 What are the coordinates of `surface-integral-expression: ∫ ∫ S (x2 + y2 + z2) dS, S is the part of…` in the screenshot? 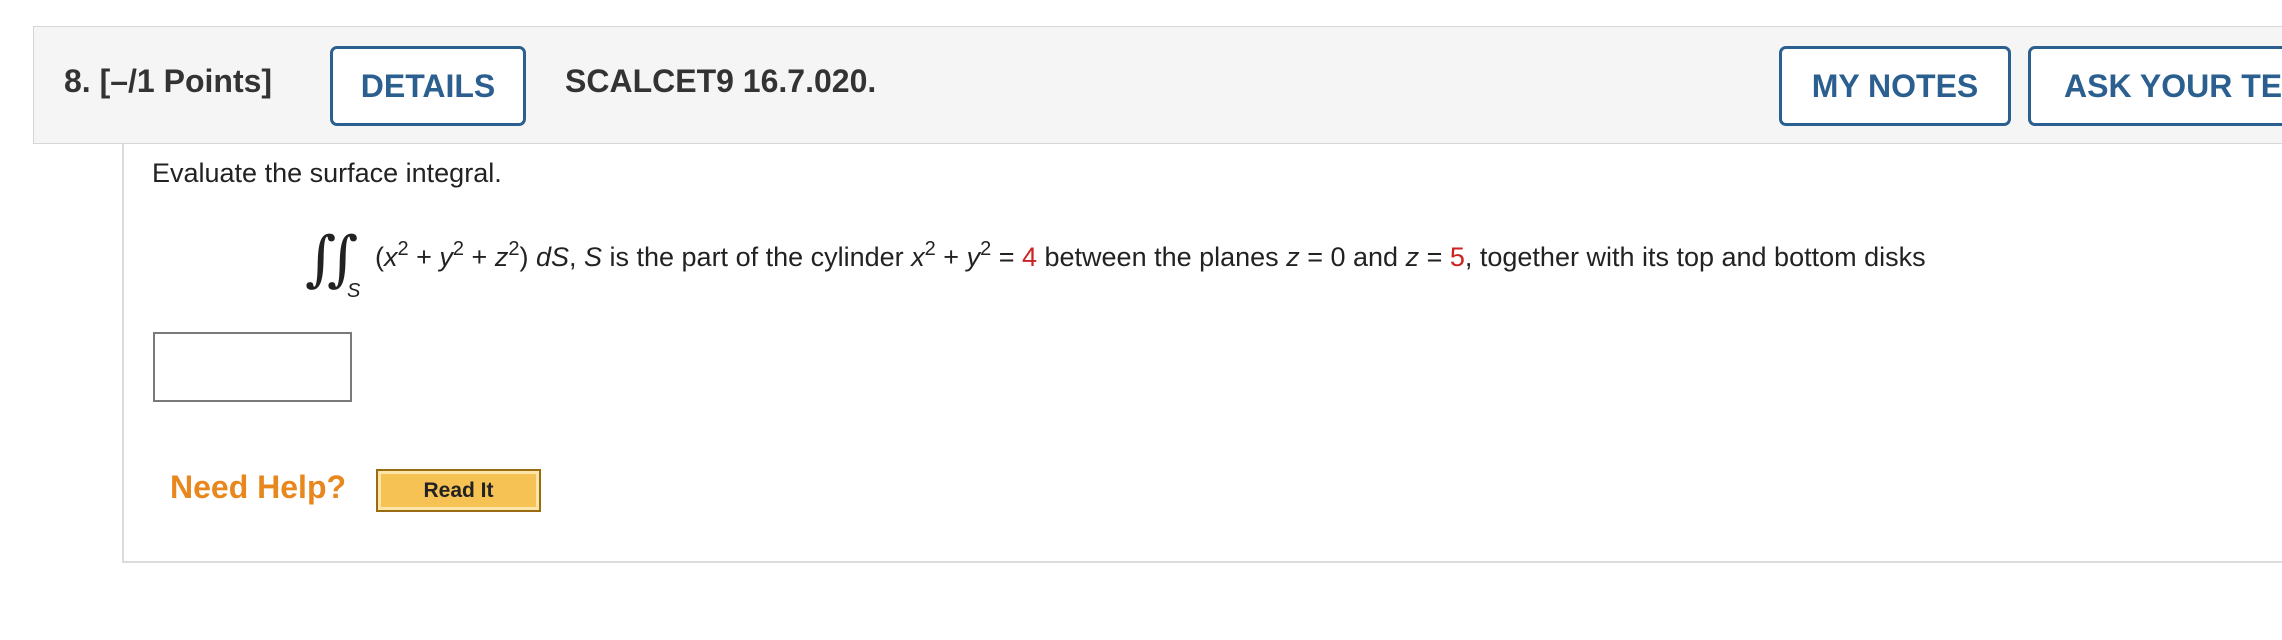 It's located at (1115, 267).